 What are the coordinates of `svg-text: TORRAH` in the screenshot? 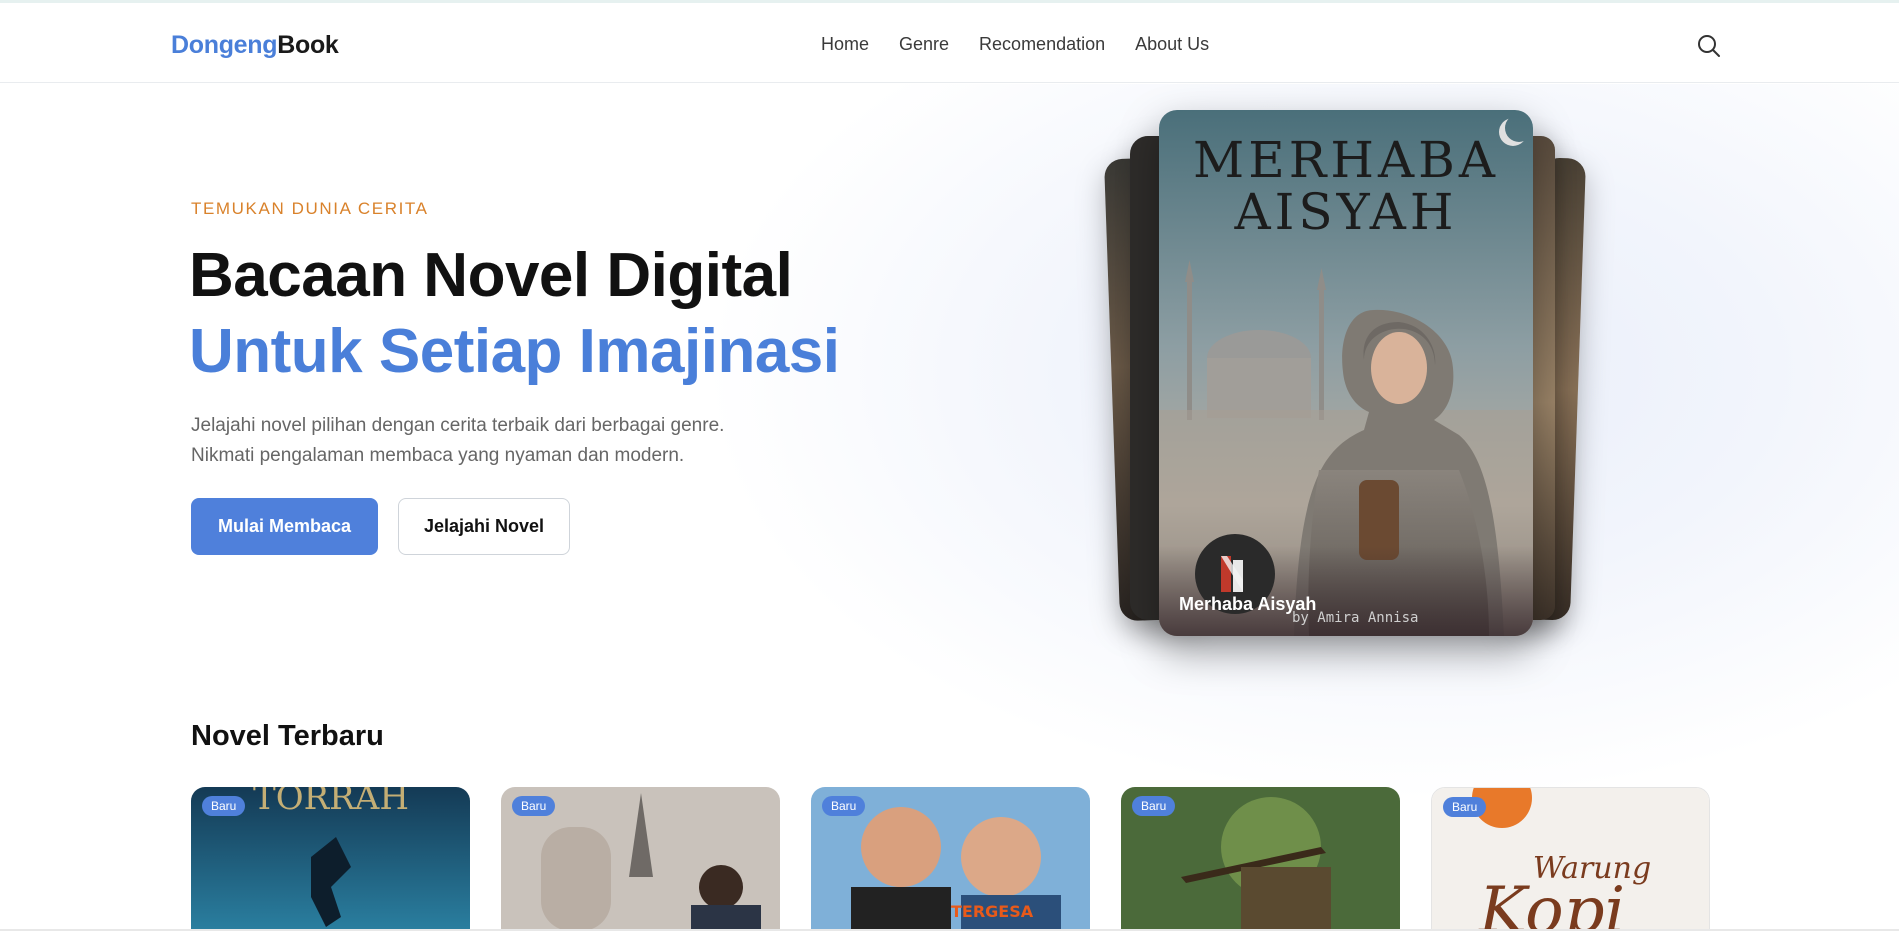 It's located at (331, 802).